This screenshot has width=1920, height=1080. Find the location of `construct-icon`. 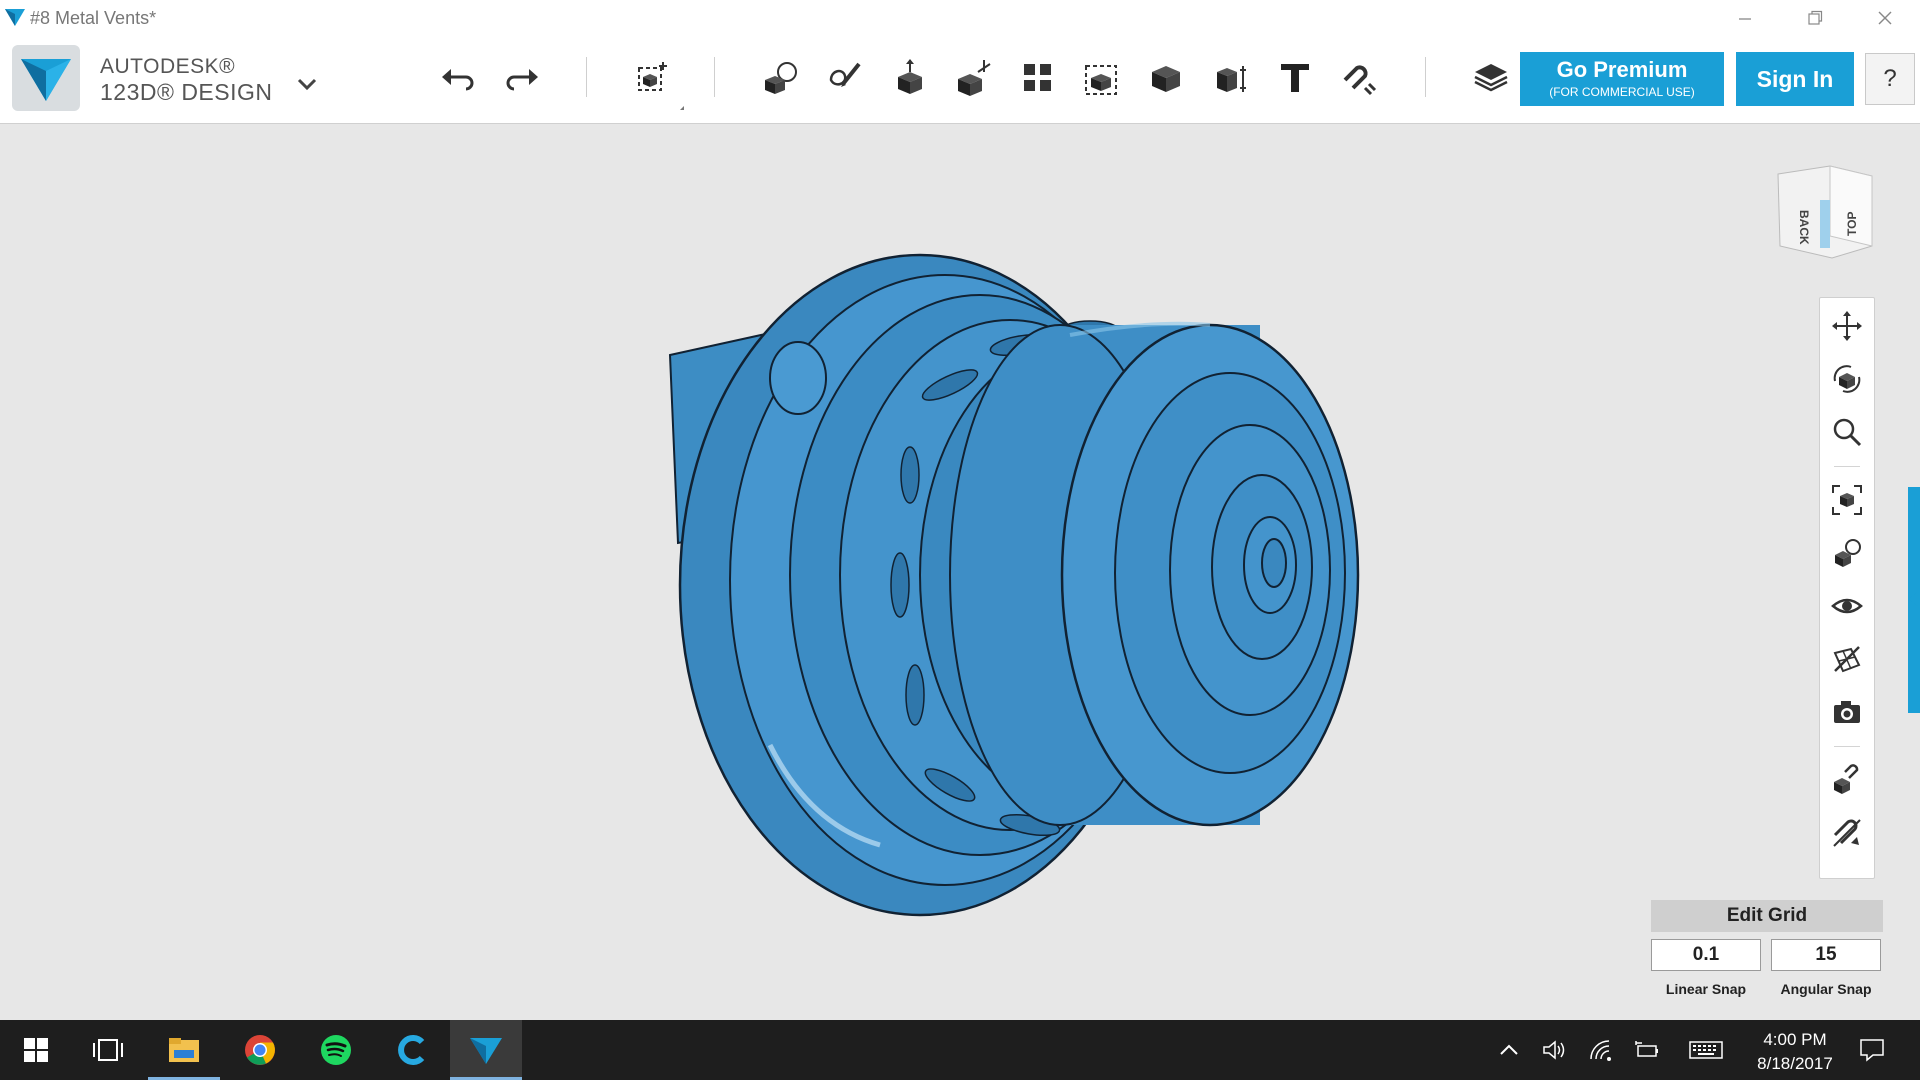

construct-icon is located at coordinates (910, 76).